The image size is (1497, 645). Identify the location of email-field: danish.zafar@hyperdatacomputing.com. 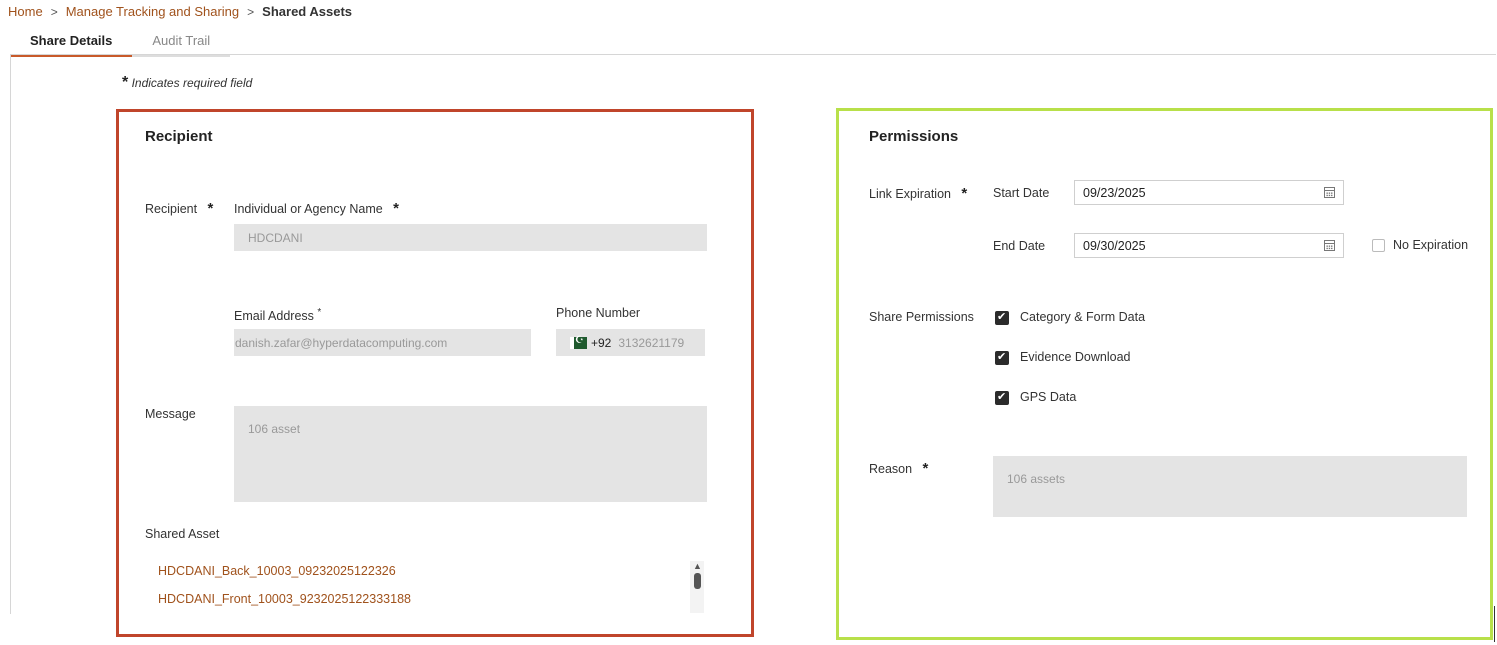
(382, 342).